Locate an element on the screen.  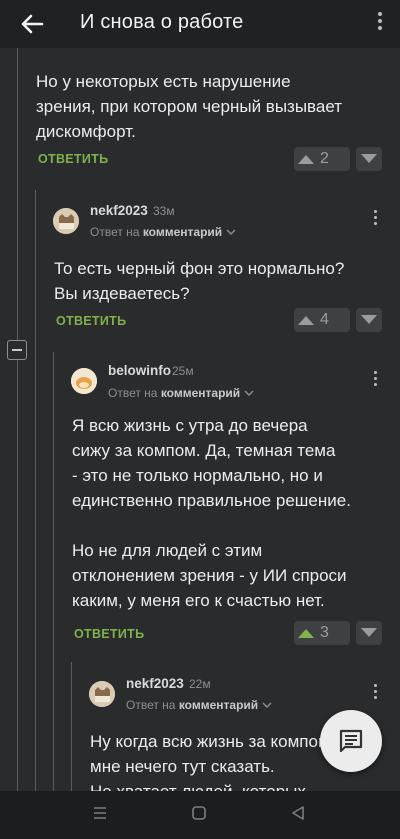
square-icon is located at coordinates (199, 813).